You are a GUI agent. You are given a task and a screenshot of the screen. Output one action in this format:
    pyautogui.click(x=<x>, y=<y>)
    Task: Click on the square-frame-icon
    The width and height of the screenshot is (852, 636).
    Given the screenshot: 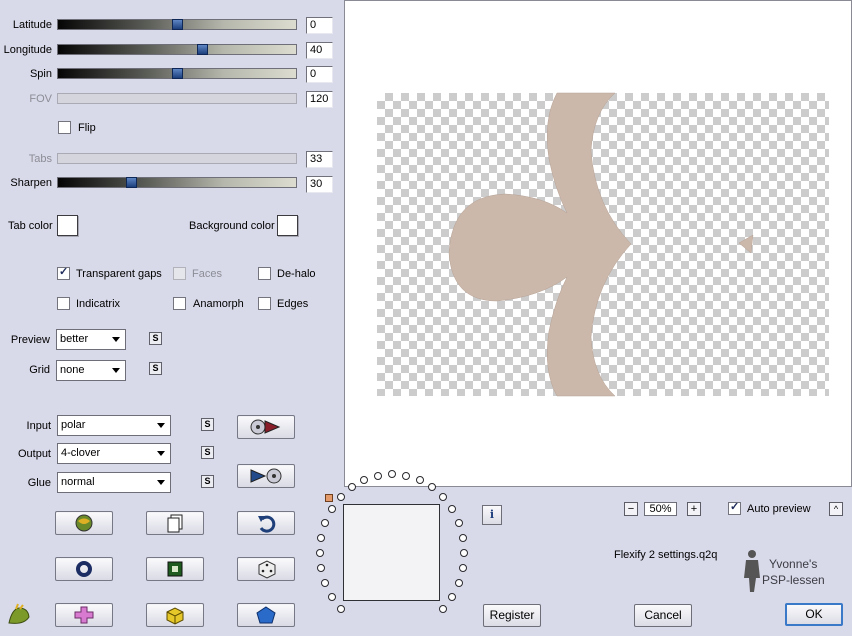 What is the action you would take?
    pyautogui.click(x=175, y=569)
    